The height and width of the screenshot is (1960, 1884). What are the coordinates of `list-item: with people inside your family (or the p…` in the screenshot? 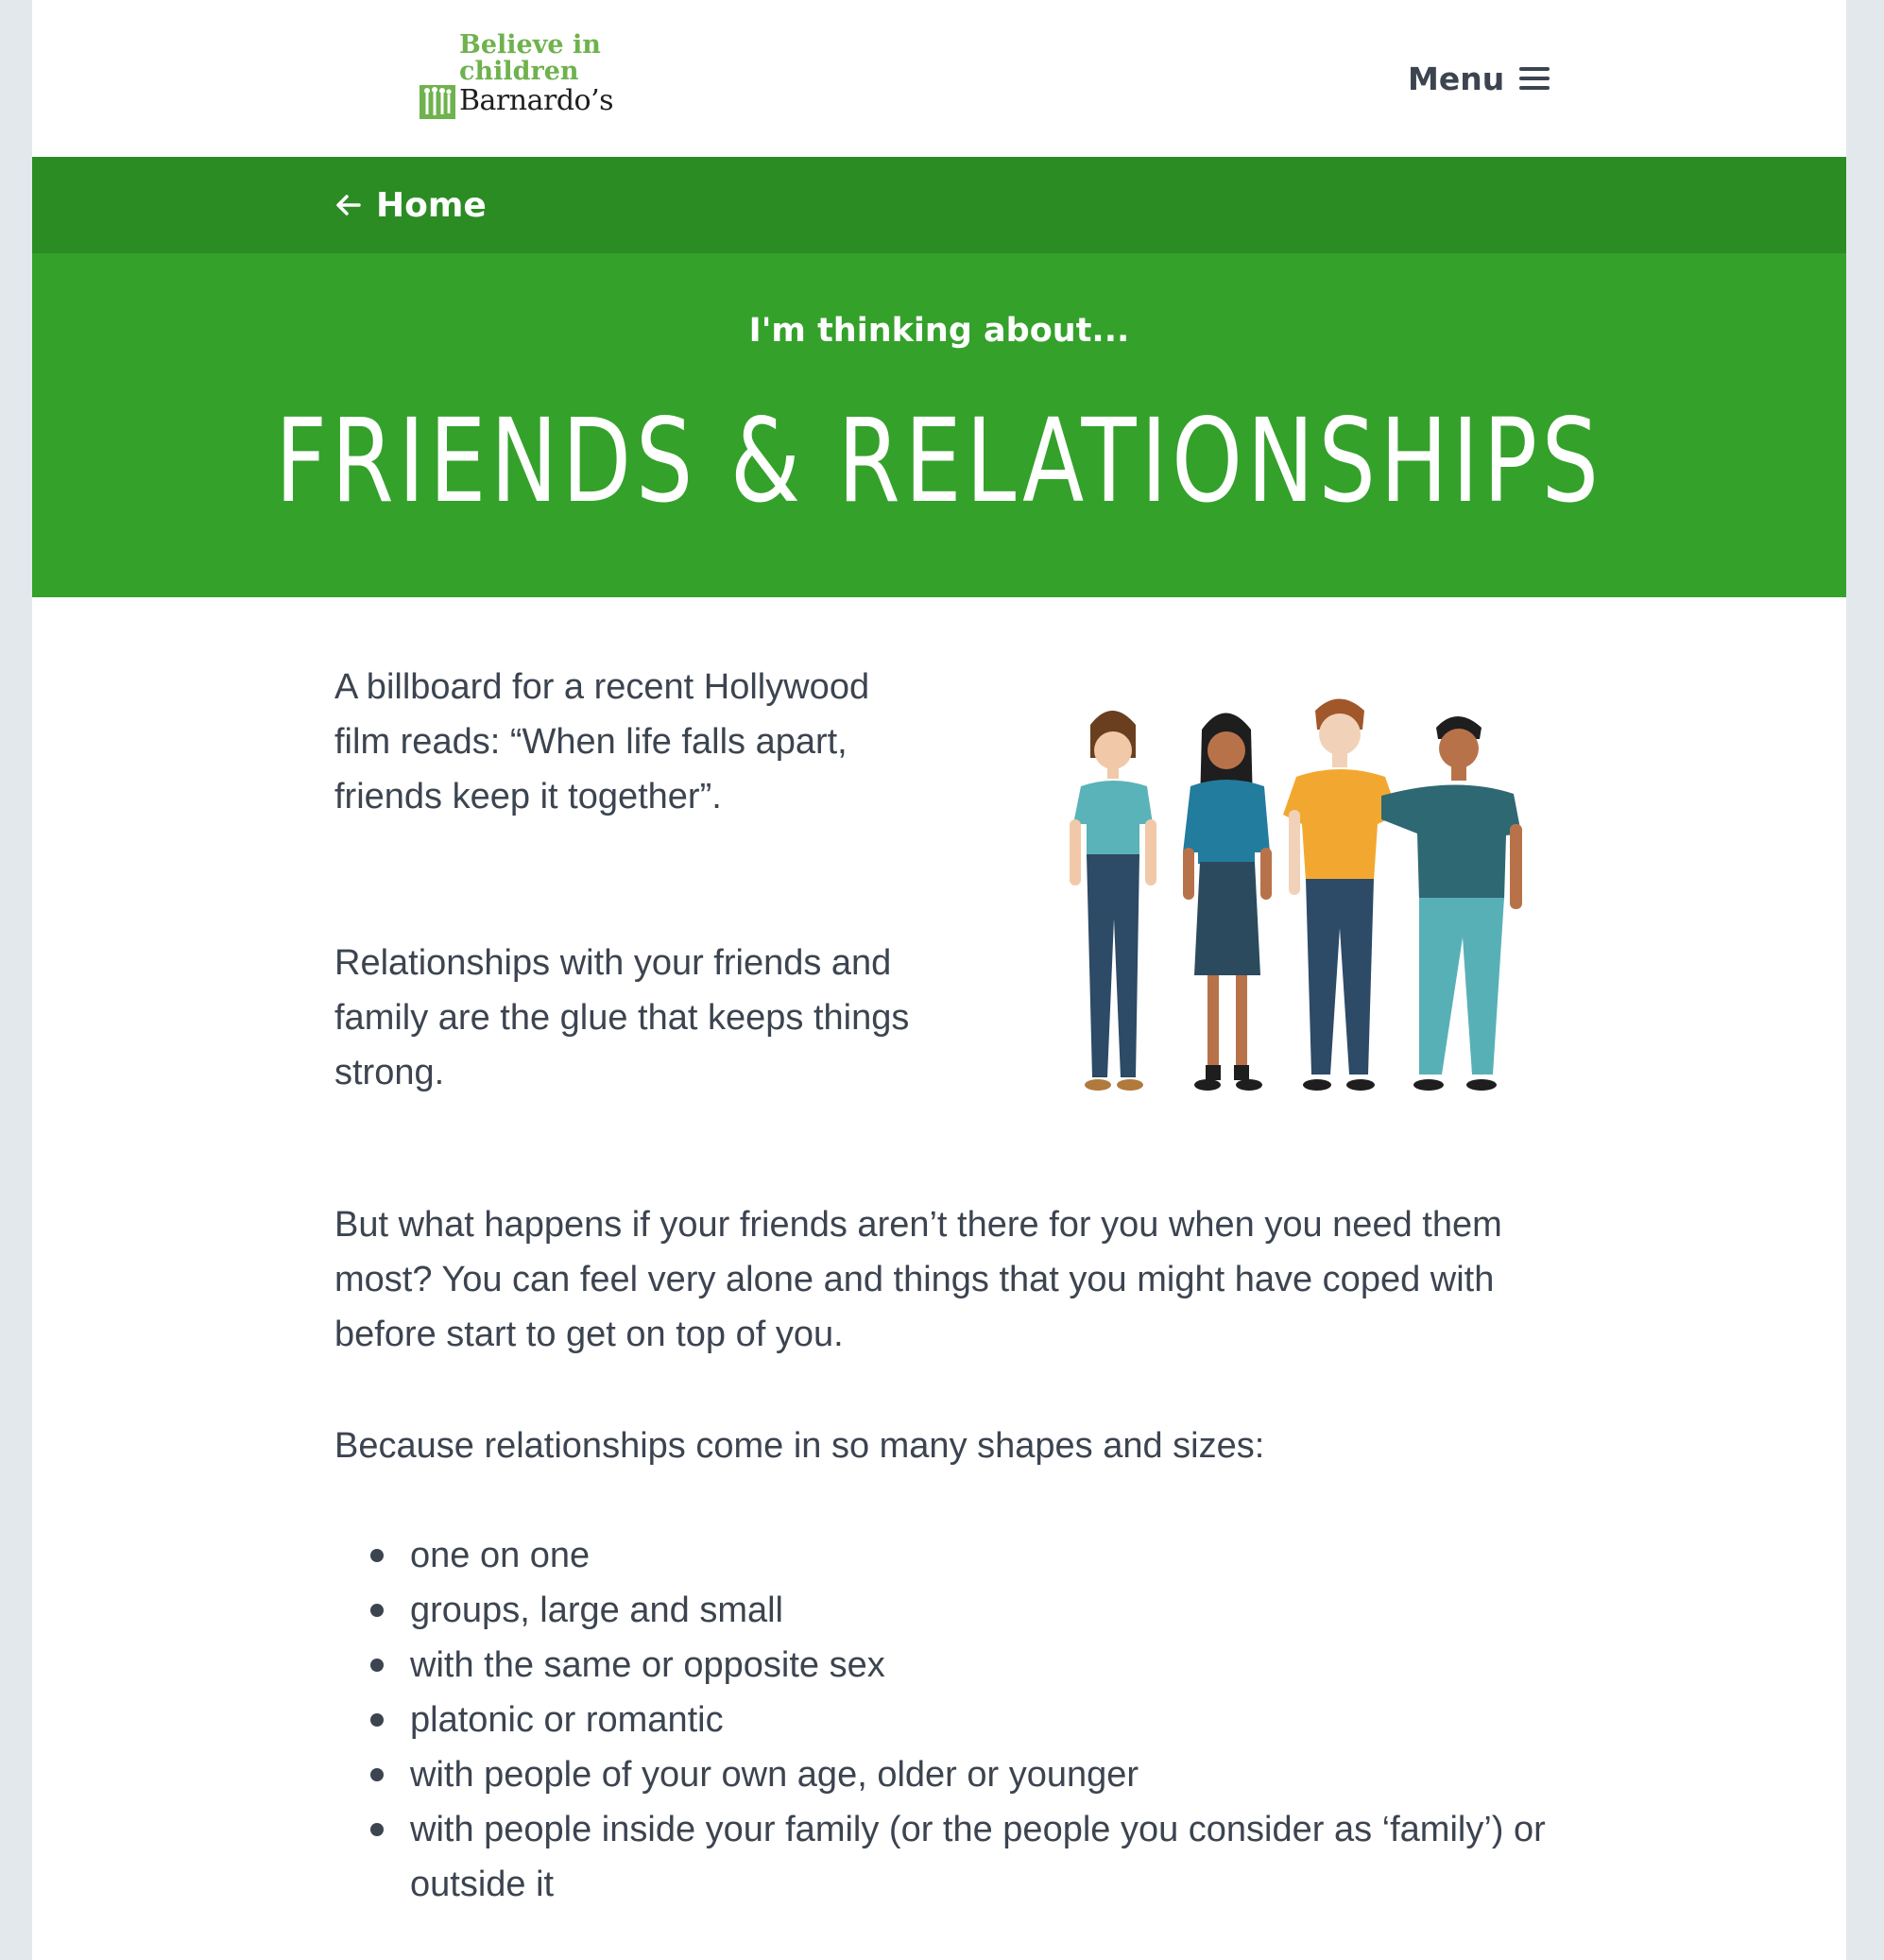 It's located at (949, 1857).